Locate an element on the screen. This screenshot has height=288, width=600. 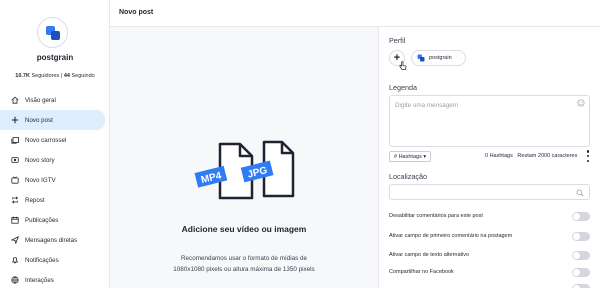
sidebar-item-novo-carrossel: Novo carrossel is located at coordinates (52, 140).